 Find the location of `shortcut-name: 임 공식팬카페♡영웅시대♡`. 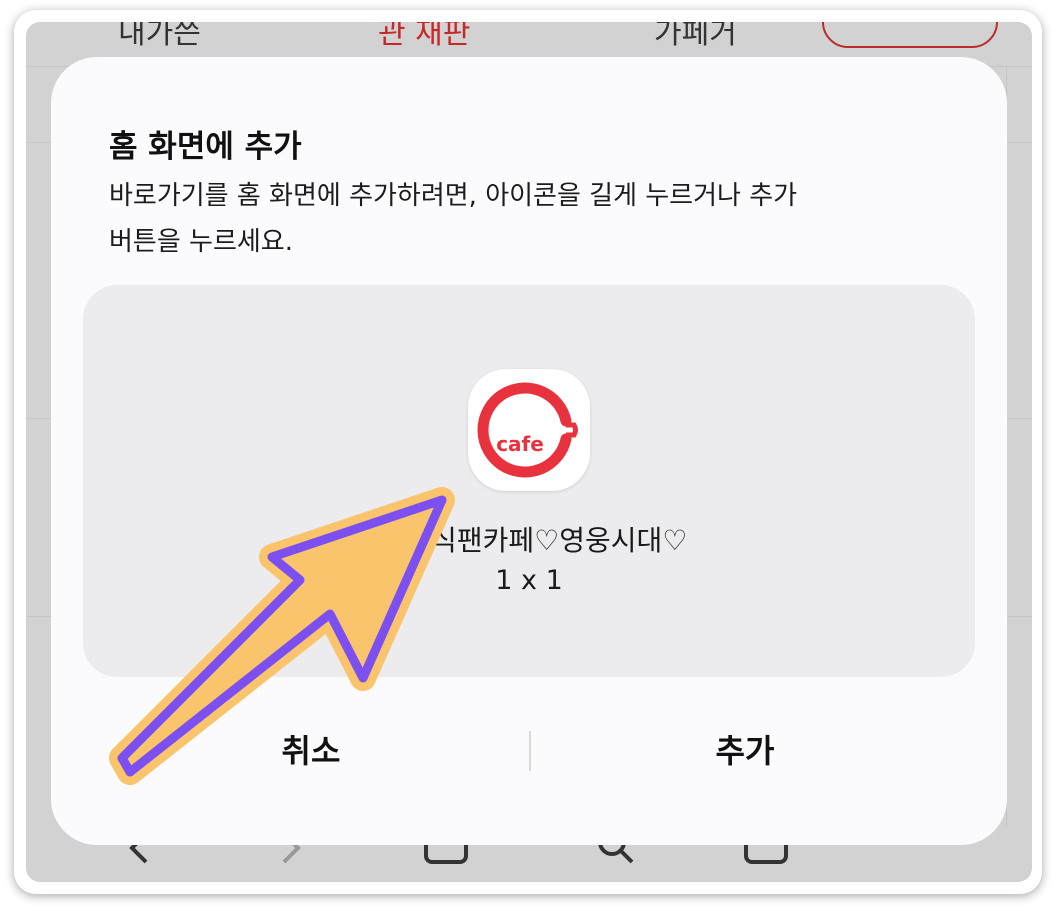

shortcut-name: 임 공식팬카페♡영웅시대♡ is located at coordinates (529, 540).